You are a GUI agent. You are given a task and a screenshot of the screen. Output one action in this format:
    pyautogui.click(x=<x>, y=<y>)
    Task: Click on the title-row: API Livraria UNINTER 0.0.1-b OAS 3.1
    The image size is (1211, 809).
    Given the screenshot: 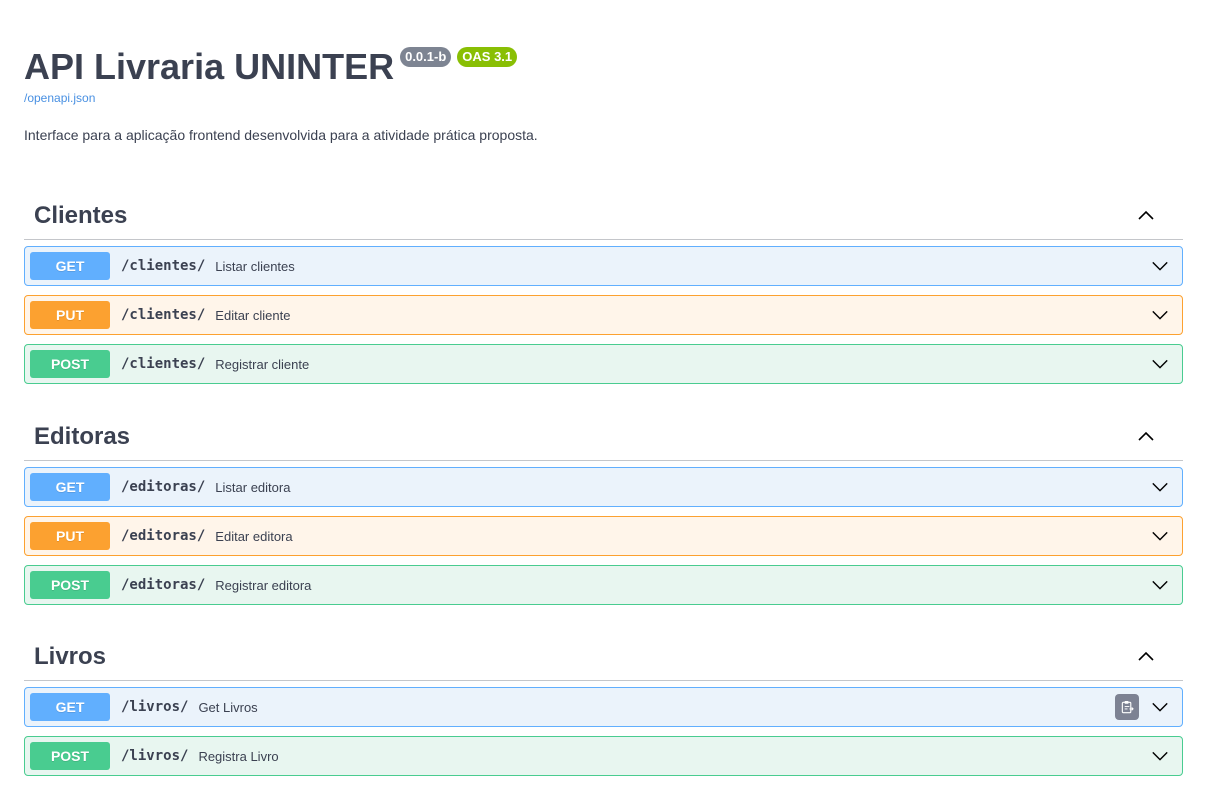 What is the action you would take?
    pyautogui.click(x=604, y=67)
    